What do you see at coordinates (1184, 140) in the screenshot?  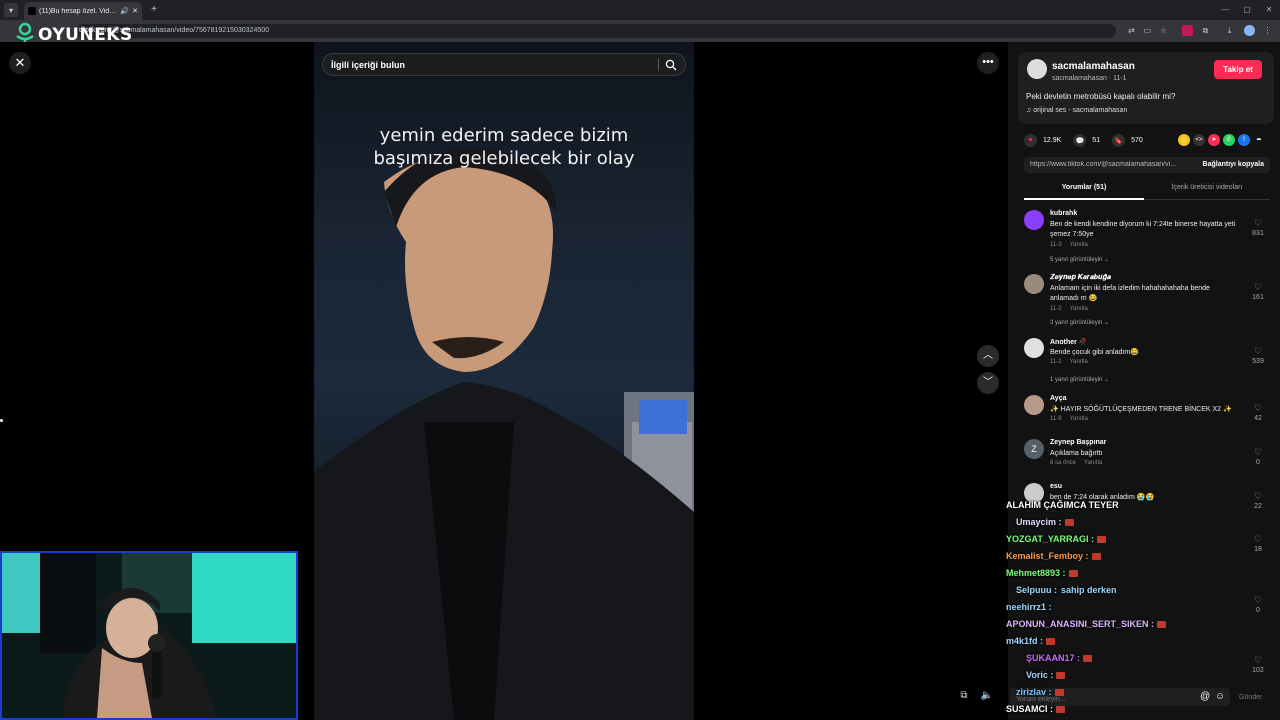 I see `emoji-icon: ☺` at bounding box center [1184, 140].